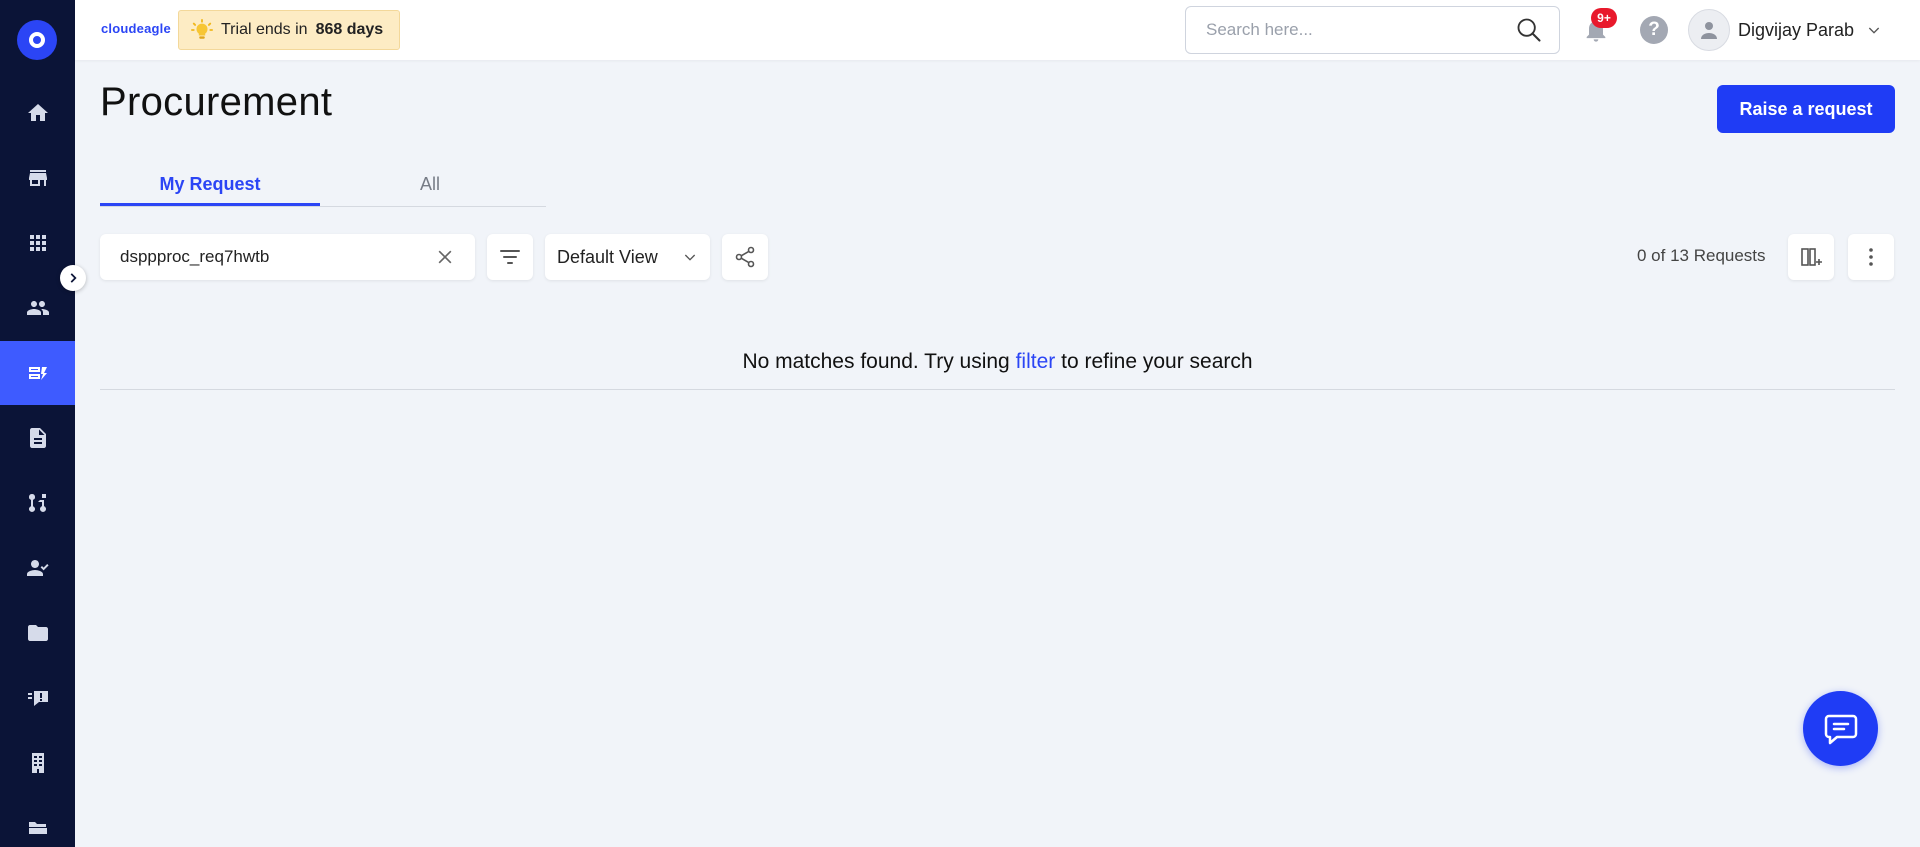 This screenshot has height=847, width=1920. I want to click on more-vertical-icon, so click(1871, 257).